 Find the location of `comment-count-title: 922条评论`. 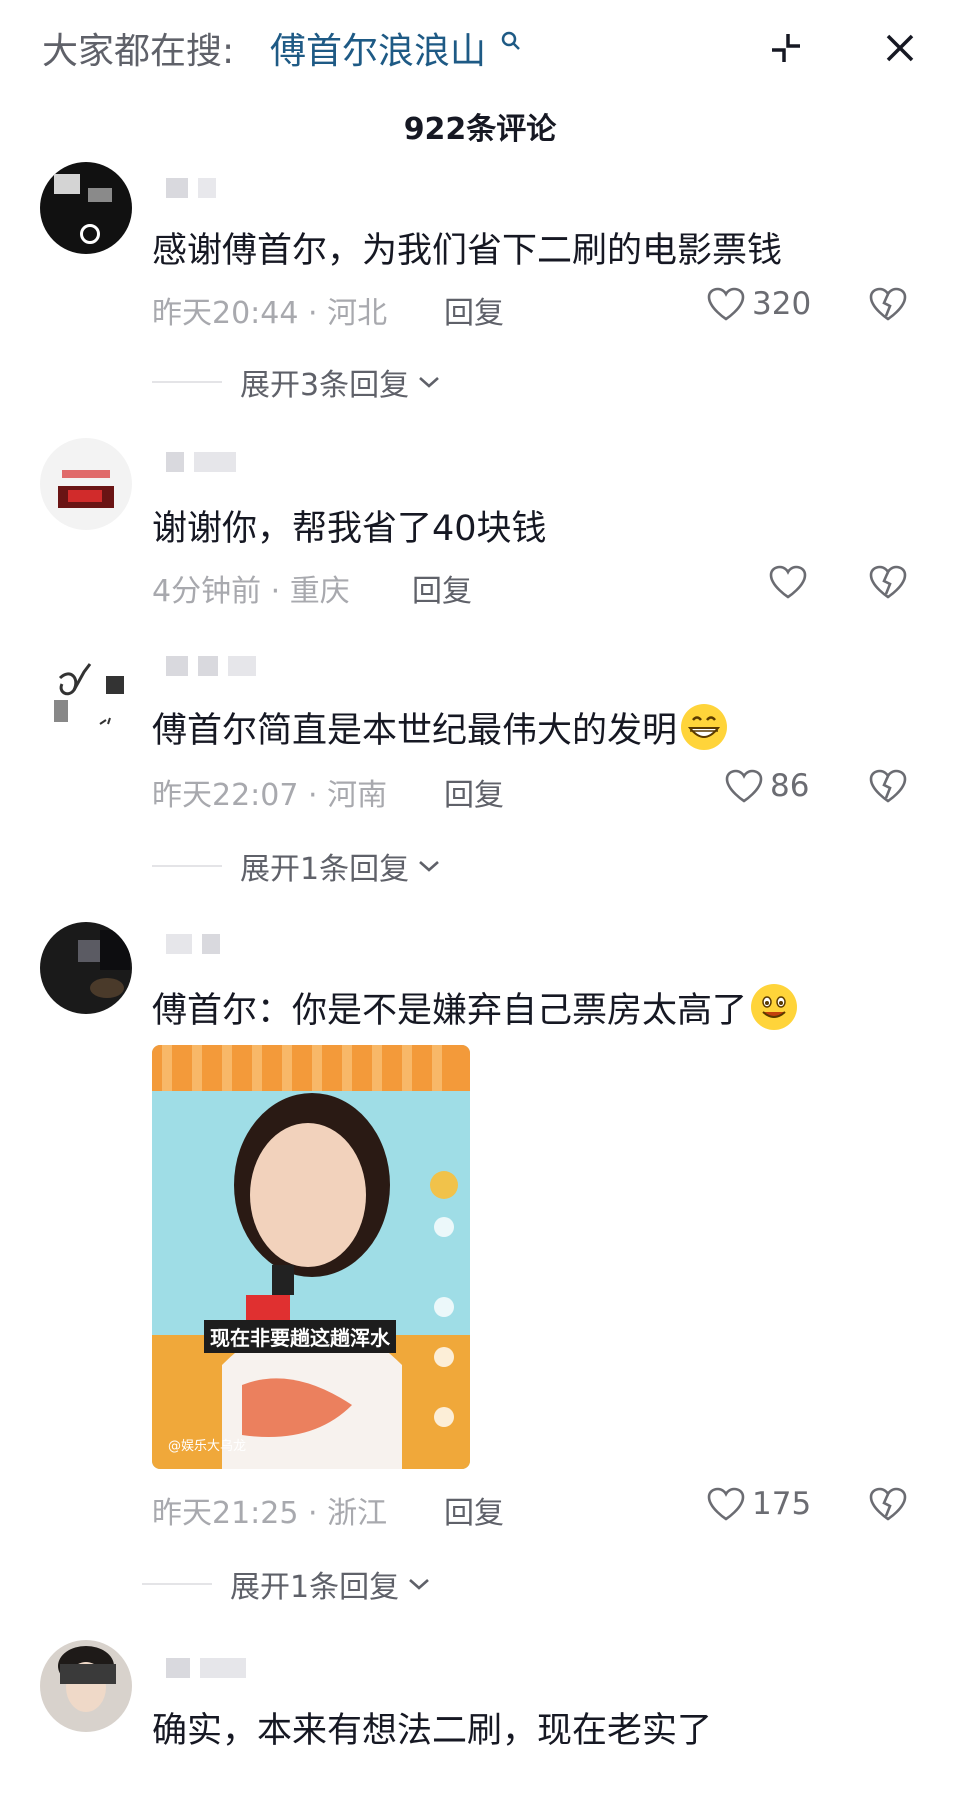

comment-count-title: 922条评论 is located at coordinates (480, 129).